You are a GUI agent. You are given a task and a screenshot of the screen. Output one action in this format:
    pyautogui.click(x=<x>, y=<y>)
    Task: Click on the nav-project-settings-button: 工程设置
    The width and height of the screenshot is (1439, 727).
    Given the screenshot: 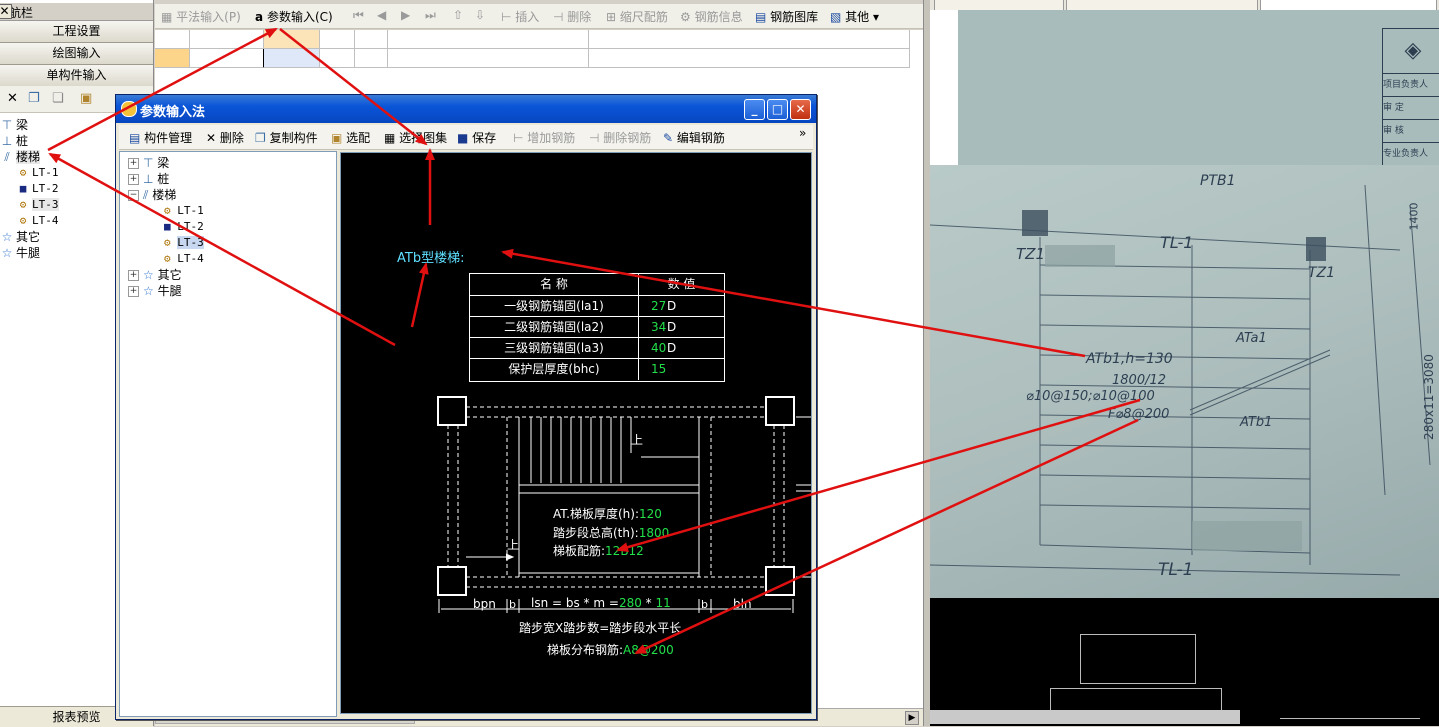 What is the action you would take?
    pyautogui.click(x=76, y=32)
    